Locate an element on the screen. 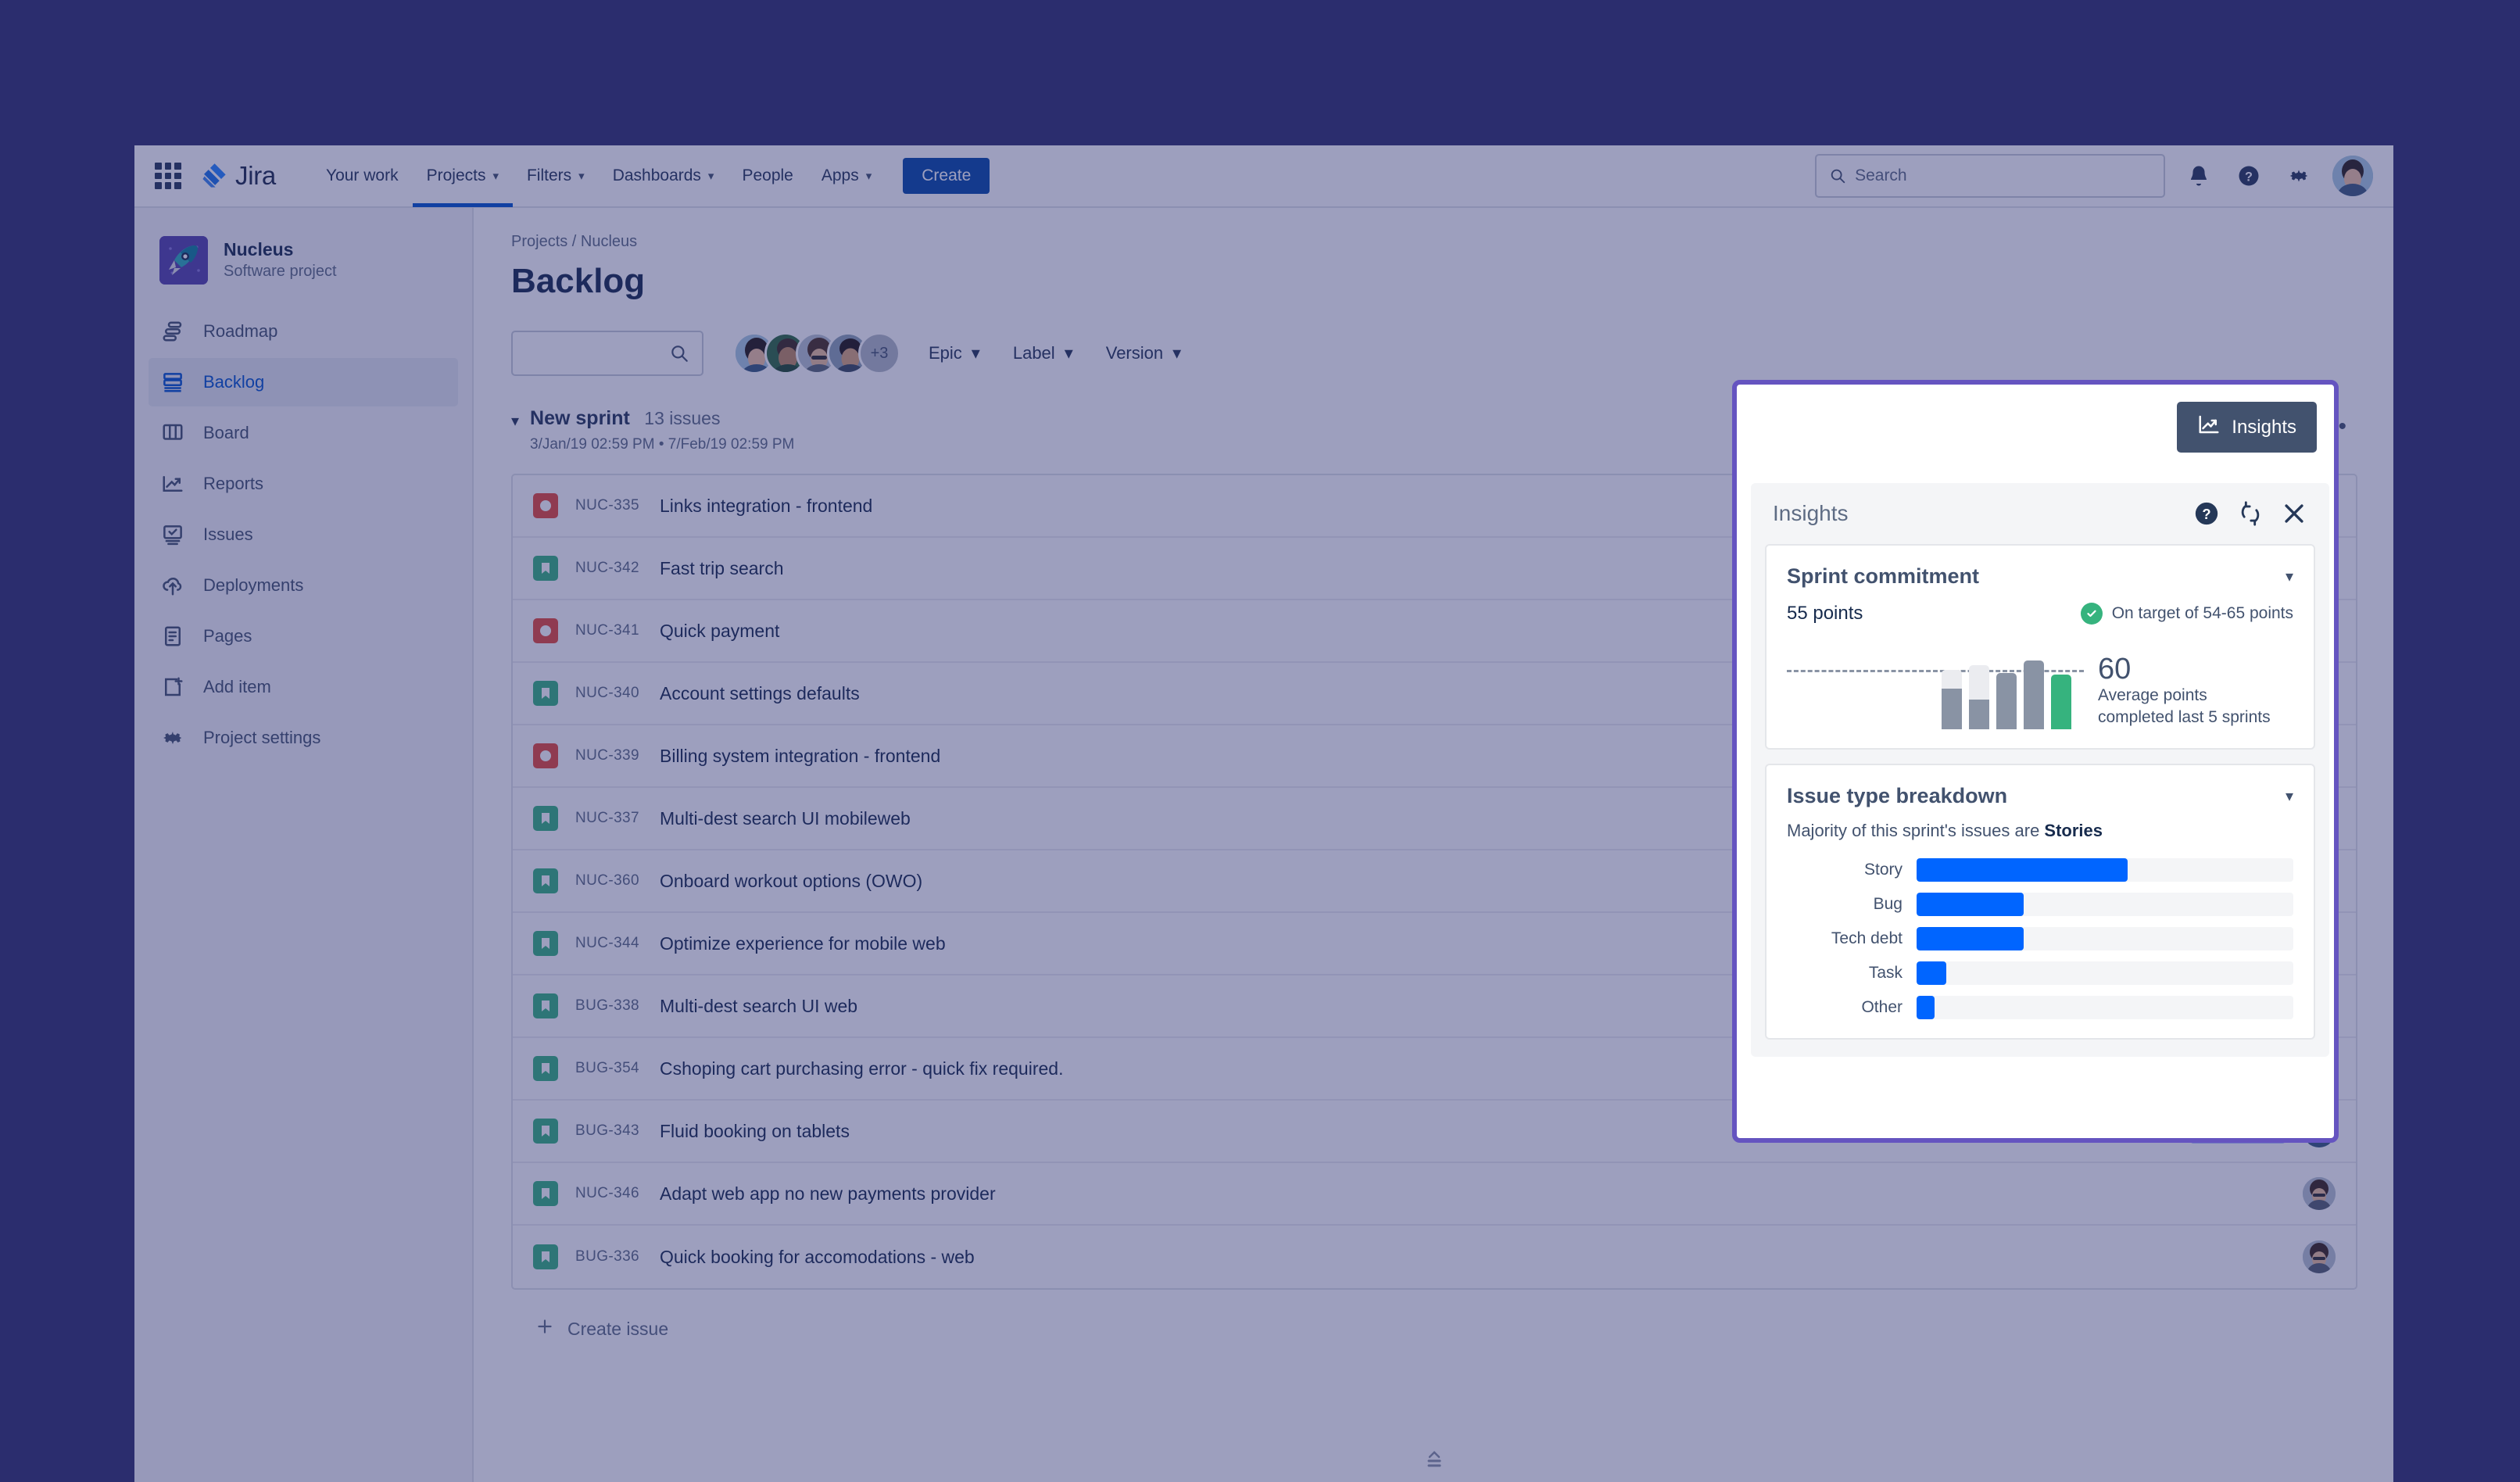 This screenshot has height=1482, width=2520. user-avatar is located at coordinates (2352, 176).